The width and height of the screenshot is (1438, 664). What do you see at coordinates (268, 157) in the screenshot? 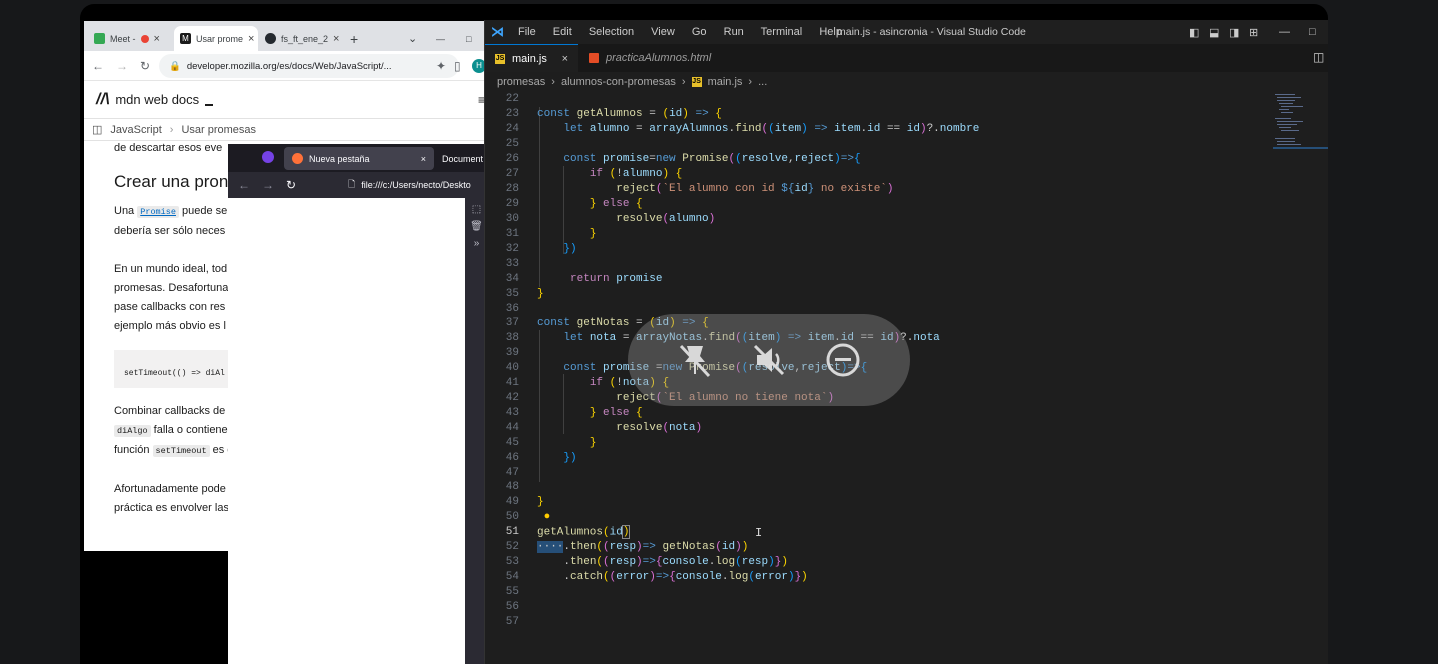
I see `firefox-view-icon` at bounding box center [268, 157].